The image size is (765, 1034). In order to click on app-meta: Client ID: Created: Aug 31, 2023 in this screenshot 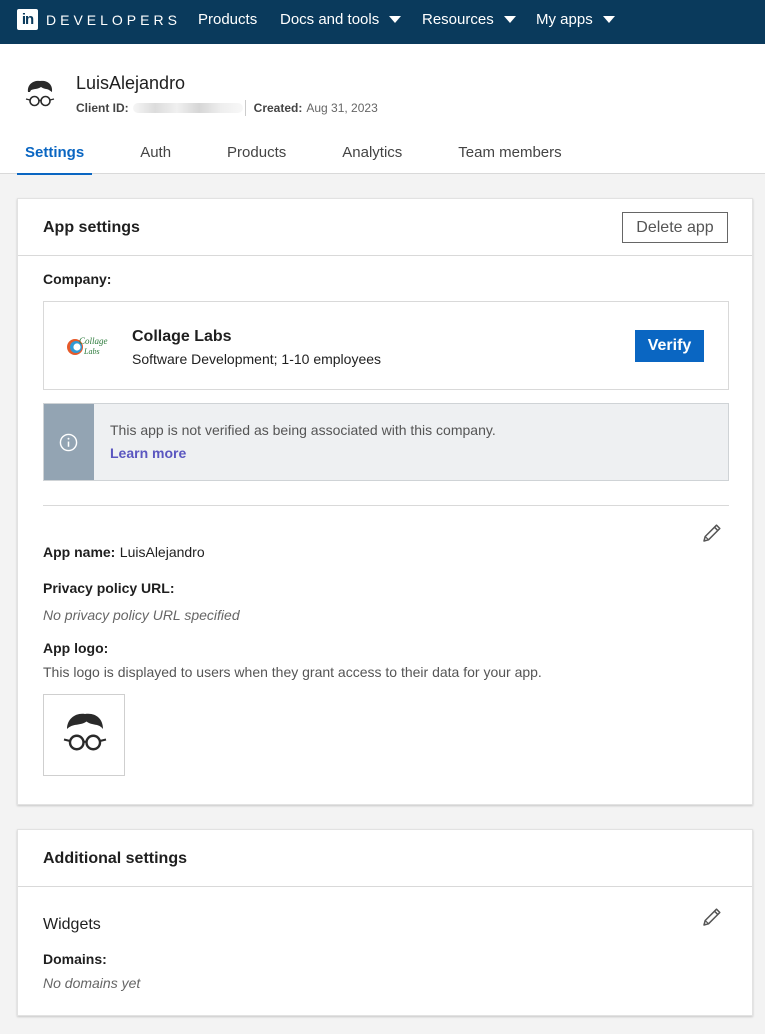, I will do `click(227, 108)`.